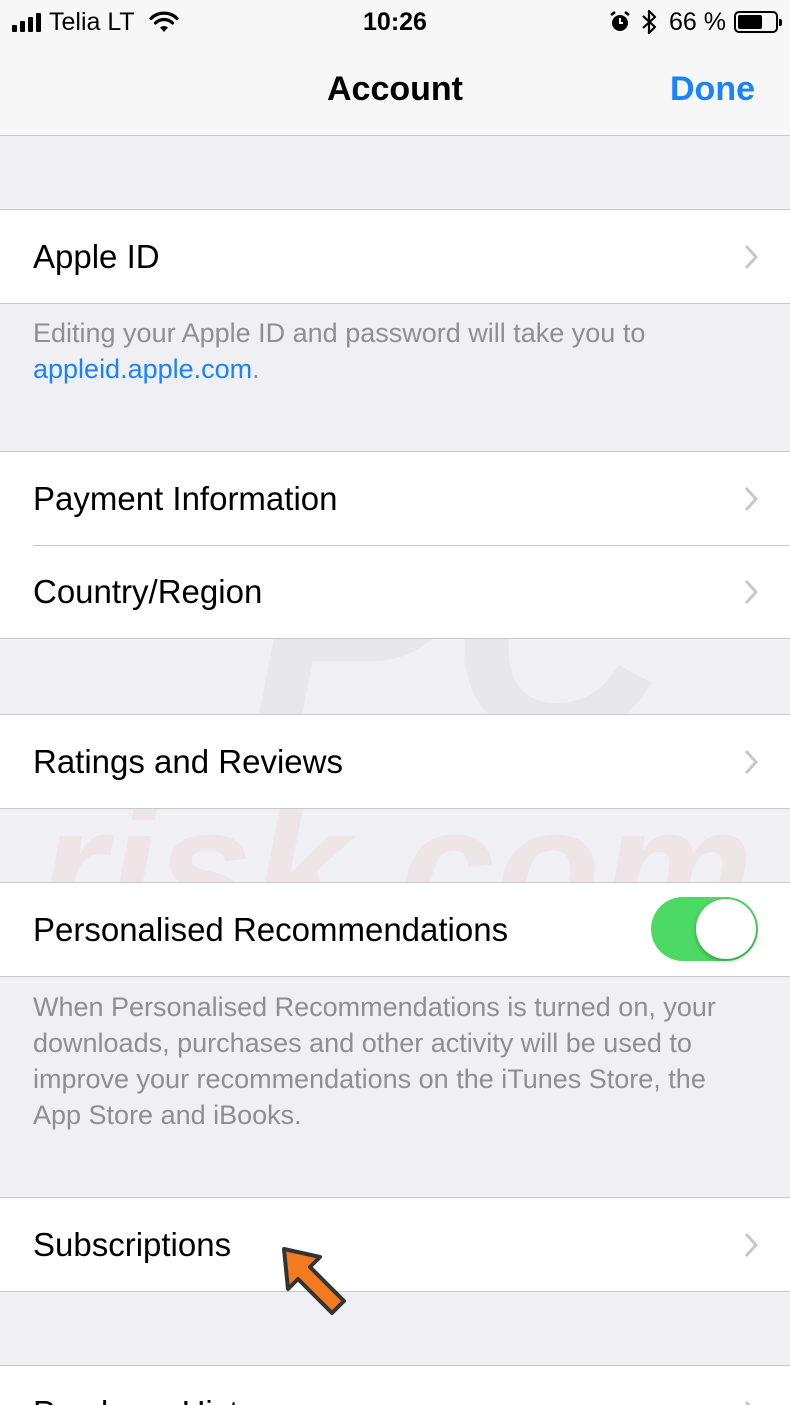 This screenshot has width=790, height=1405. I want to click on ratings-reviews-label: Ratings and Reviews, so click(188, 761).